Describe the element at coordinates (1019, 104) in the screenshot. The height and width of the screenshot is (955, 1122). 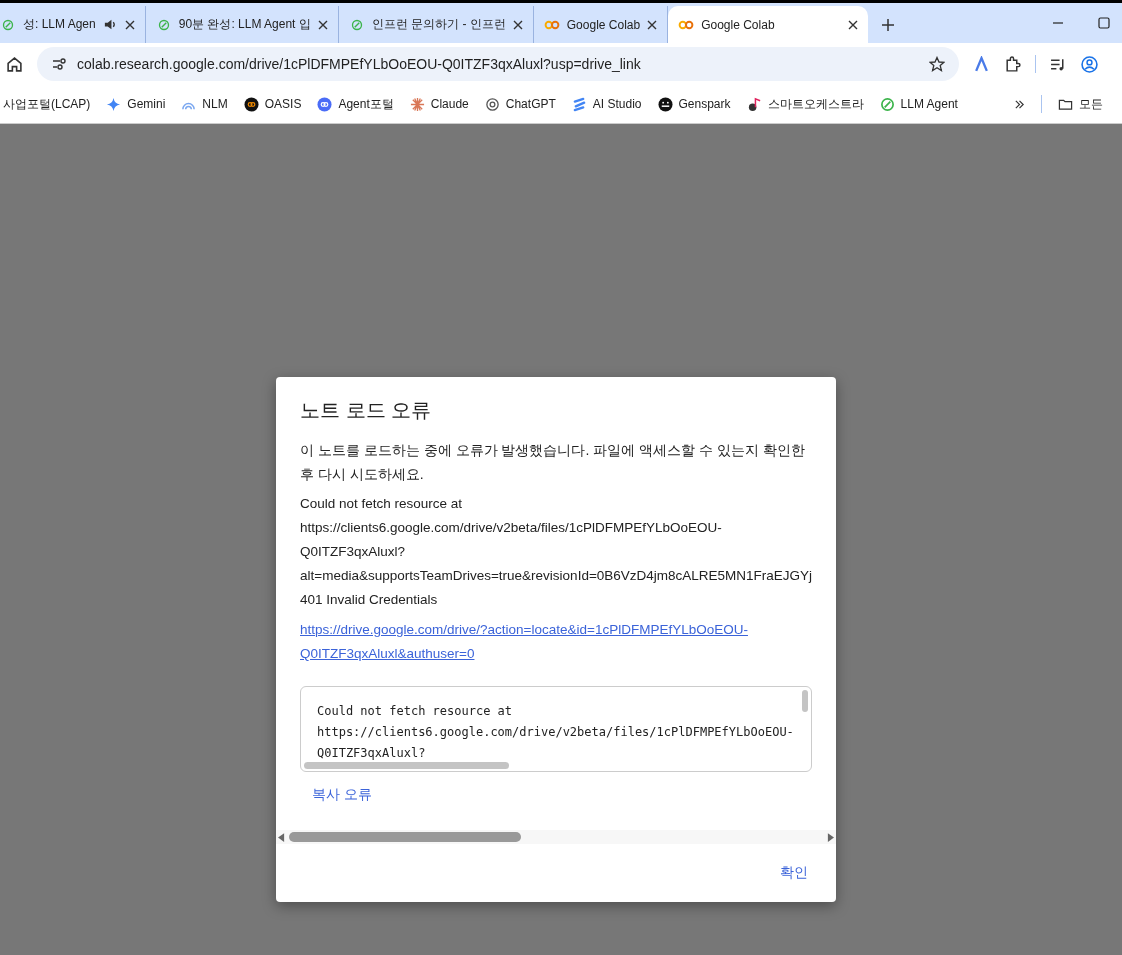
I see `chevrons-icon` at that location.